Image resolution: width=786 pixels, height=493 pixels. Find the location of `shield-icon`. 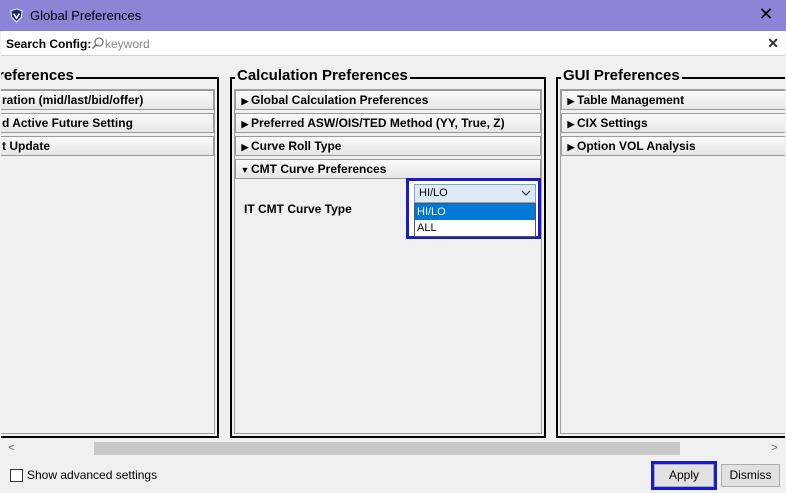

shield-icon is located at coordinates (16, 15).